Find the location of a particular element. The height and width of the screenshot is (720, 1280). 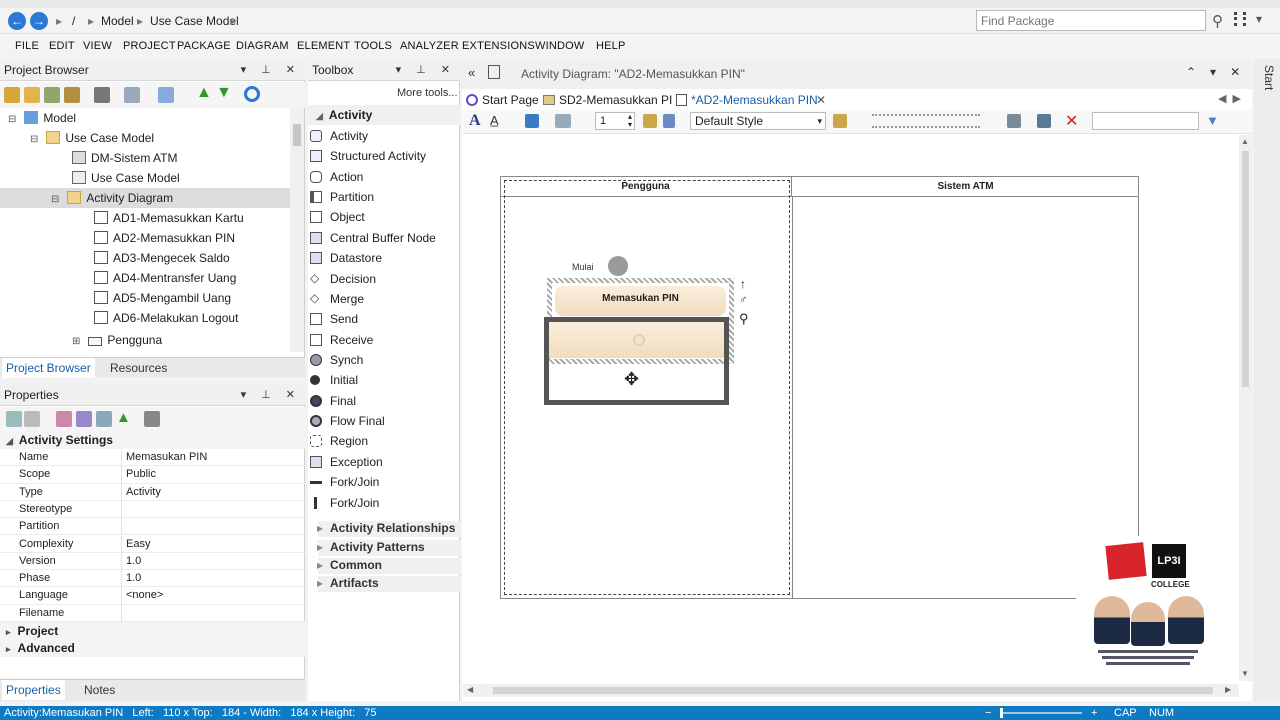

breadcrumb-root: / is located at coordinates (73, 21).